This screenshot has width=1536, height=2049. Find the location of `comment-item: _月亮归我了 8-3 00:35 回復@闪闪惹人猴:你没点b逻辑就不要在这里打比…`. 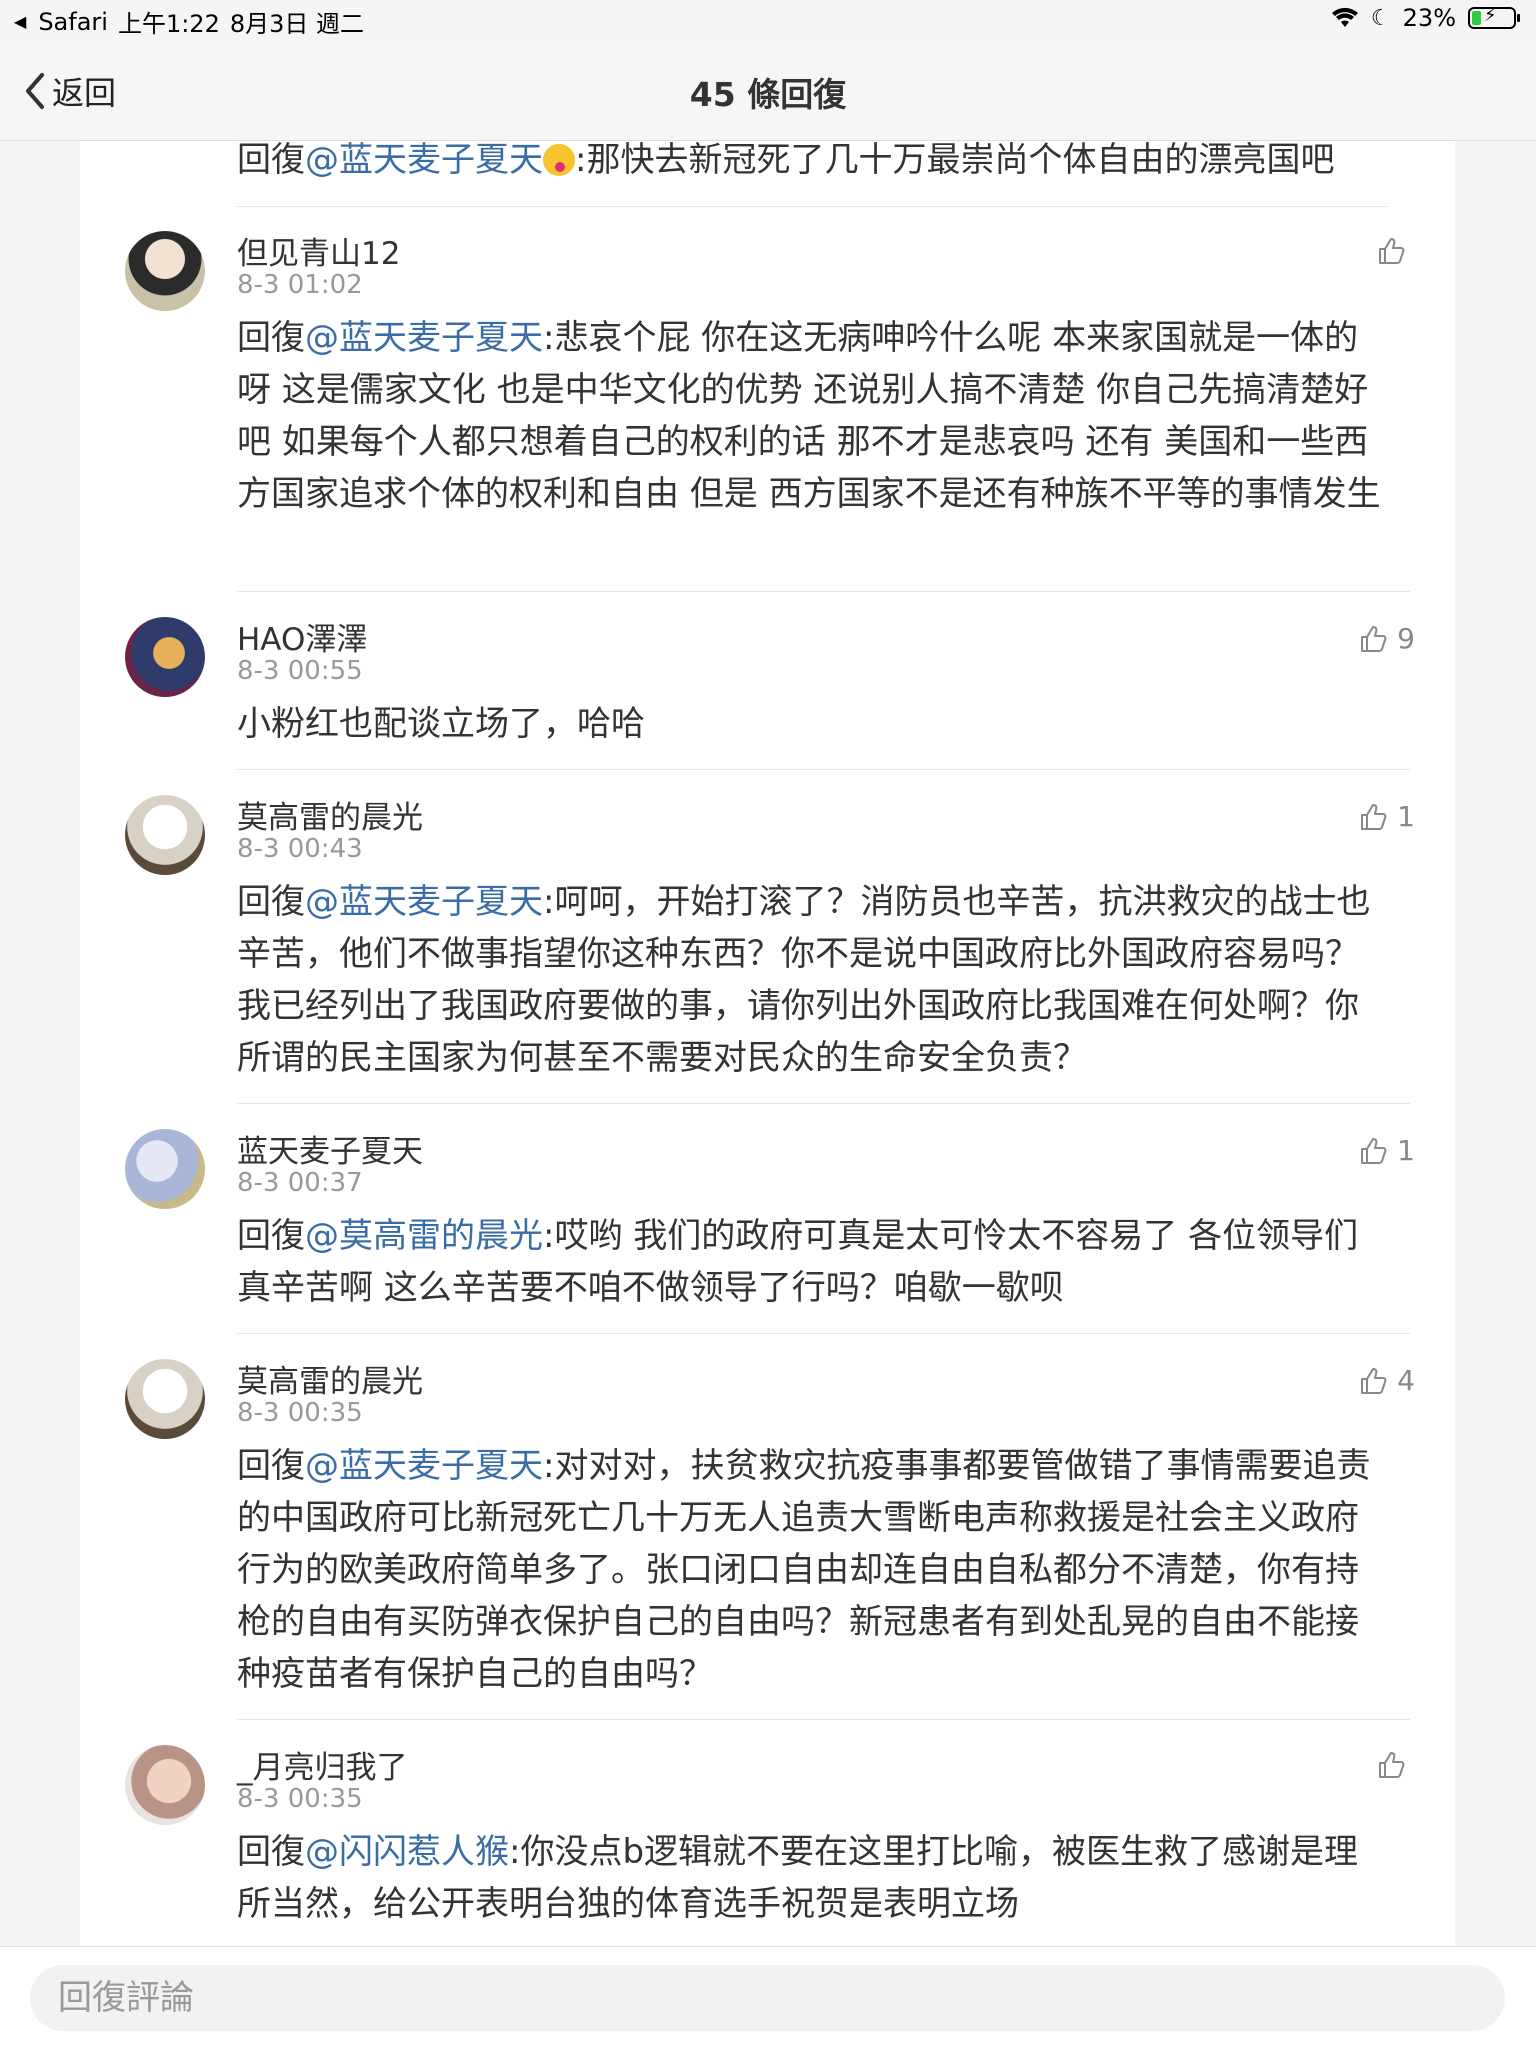

comment-item: _月亮归我了 8-3 00:35 回復@闪闪惹人猴:你没点b逻辑就不要在这里打比… is located at coordinates (767, 1833).